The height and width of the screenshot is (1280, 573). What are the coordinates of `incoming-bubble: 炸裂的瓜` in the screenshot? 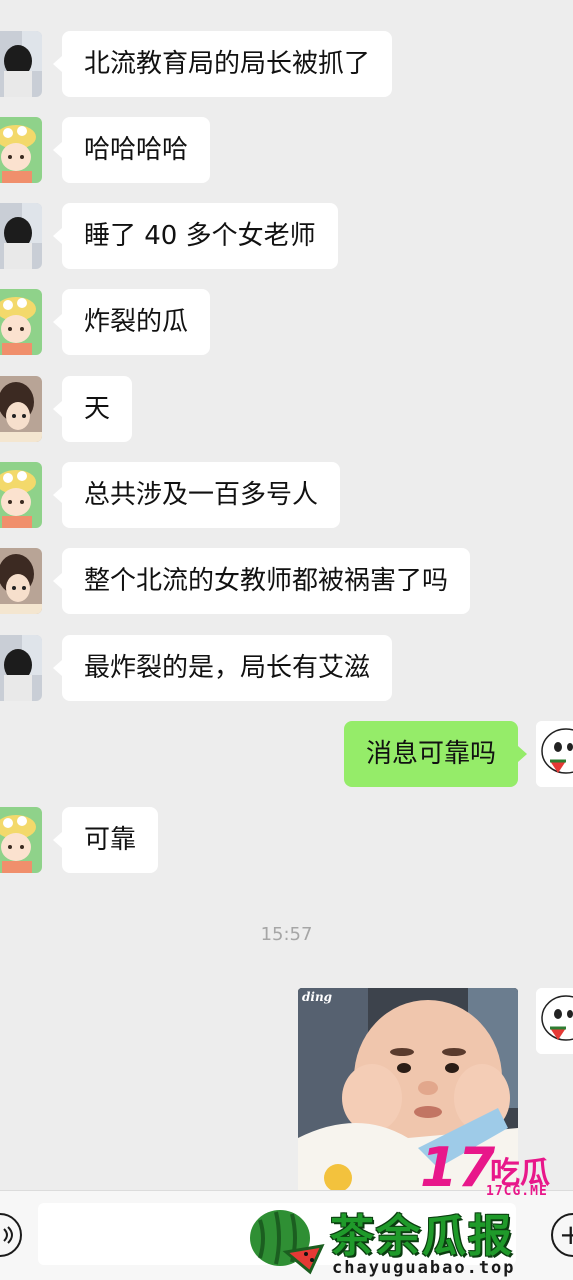 It's located at (131, 322).